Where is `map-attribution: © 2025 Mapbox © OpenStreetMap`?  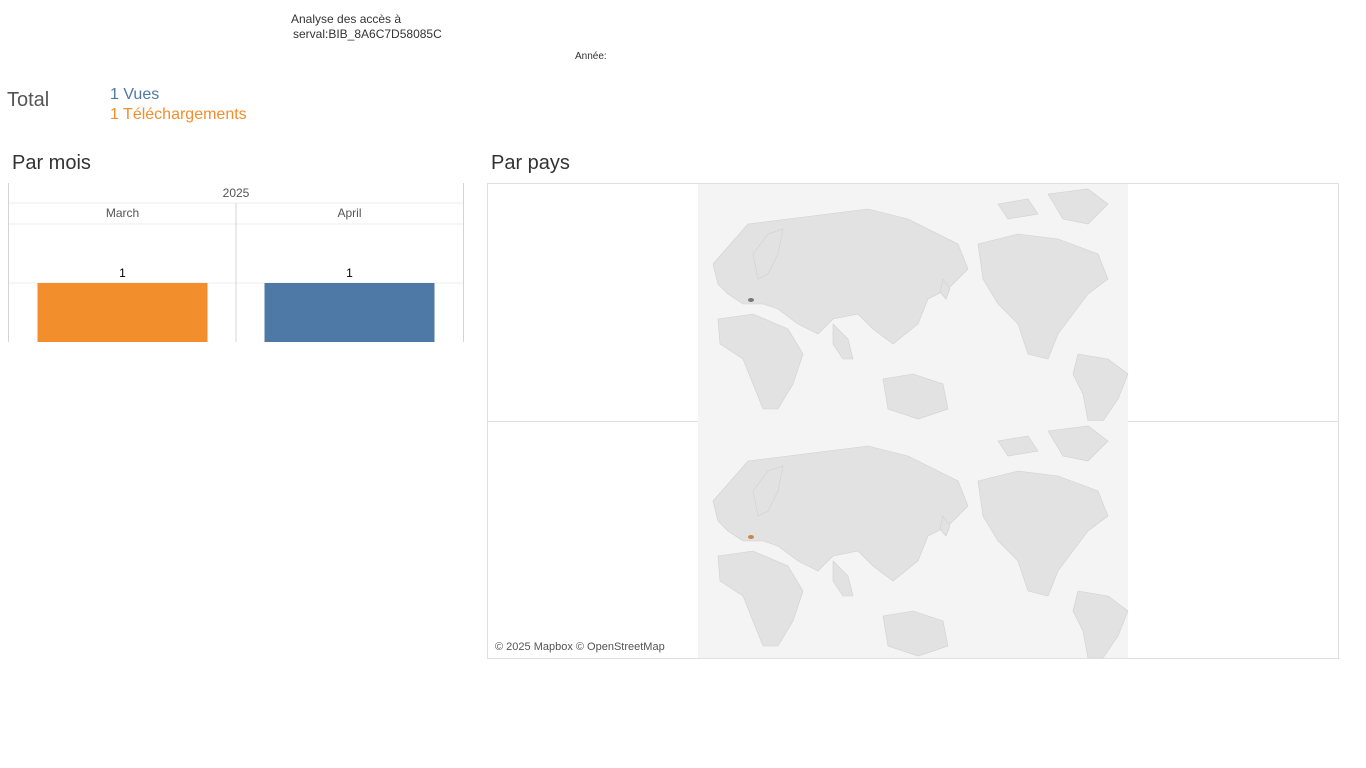 map-attribution: © 2025 Mapbox © OpenStreetMap is located at coordinates (580, 647).